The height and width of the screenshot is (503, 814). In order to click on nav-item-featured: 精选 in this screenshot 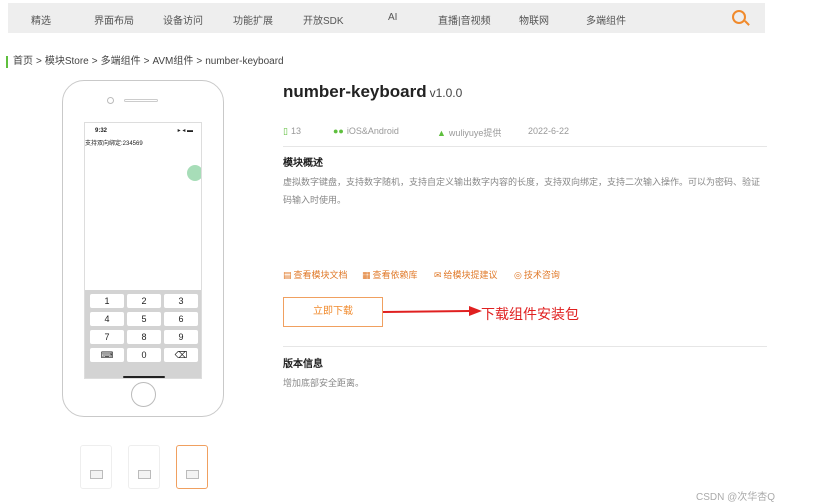, I will do `click(41, 19)`.